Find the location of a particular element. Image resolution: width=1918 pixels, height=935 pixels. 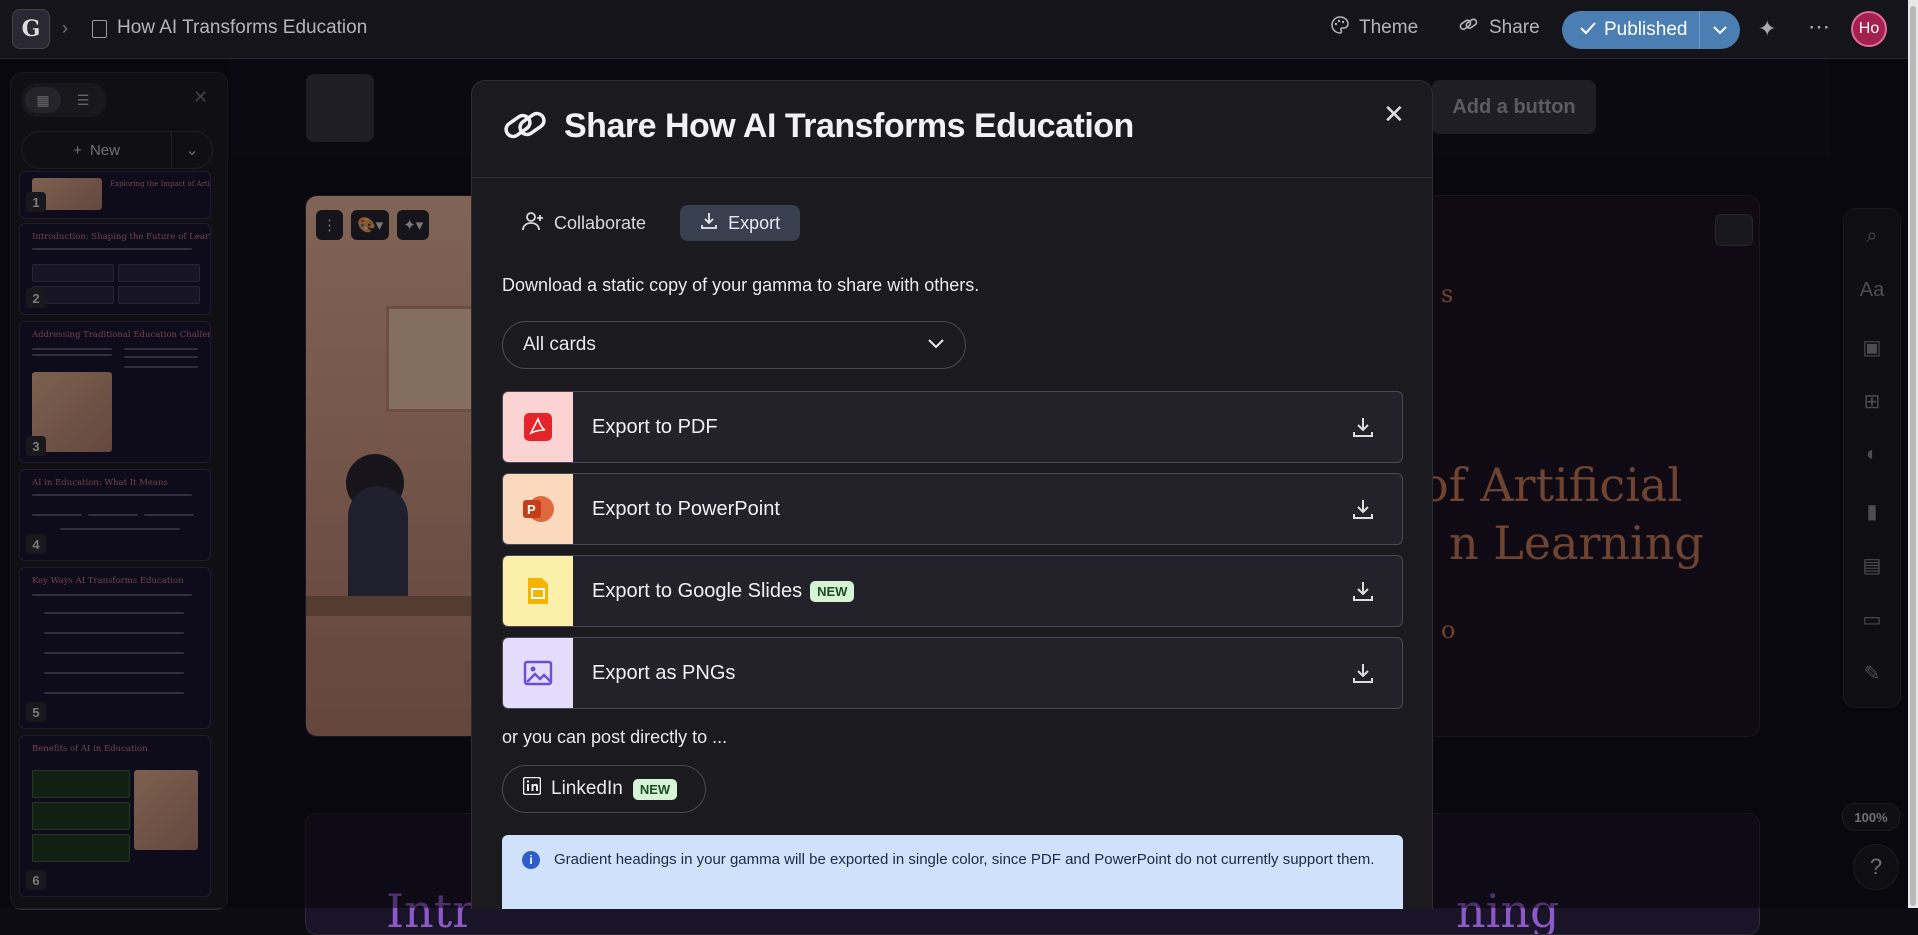

published-button: Published is located at coordinates (1651, 30).